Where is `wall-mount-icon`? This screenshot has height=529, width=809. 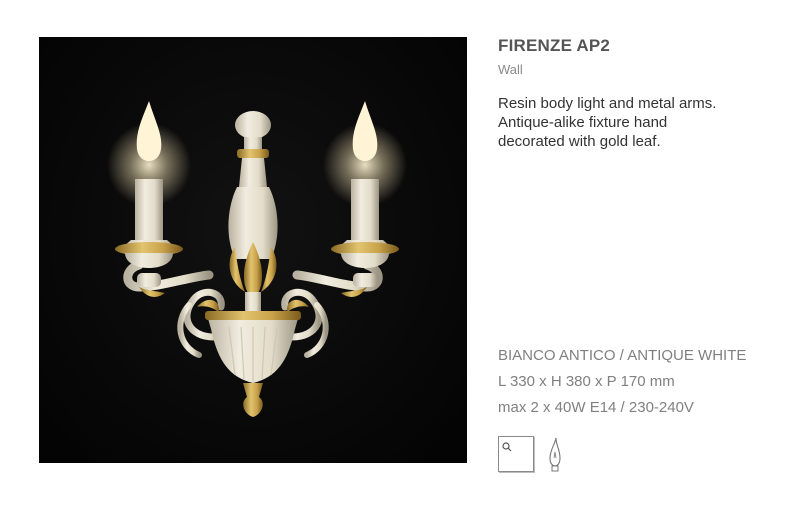 wall-mount-icon is located at coordinates (516, 454).